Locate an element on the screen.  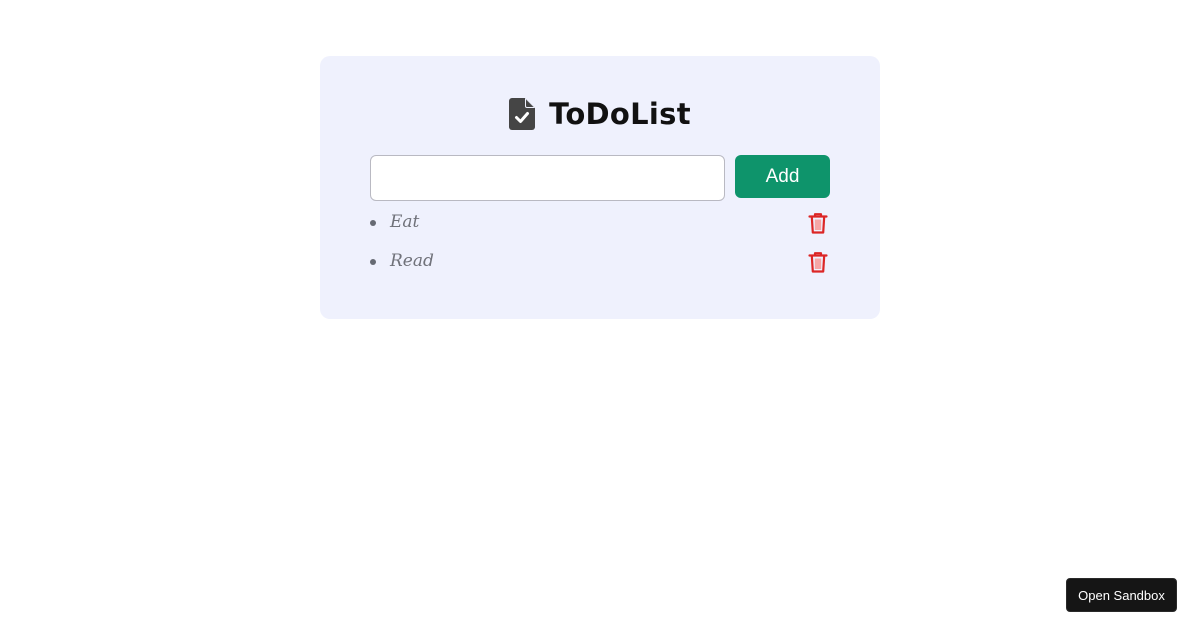
header: ToDoList is located at coordinates (600, 114).